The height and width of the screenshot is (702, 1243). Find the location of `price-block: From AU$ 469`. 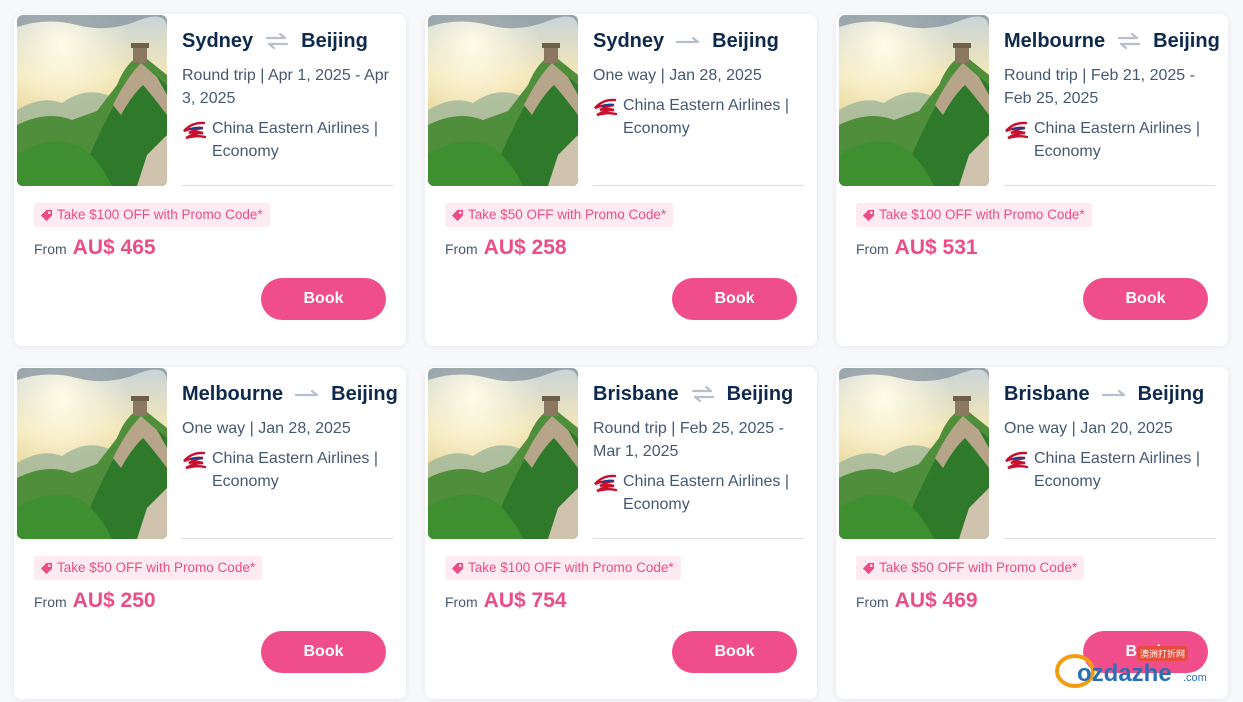

price-block: From AU$ 469 is located at coordinates (917, 601).